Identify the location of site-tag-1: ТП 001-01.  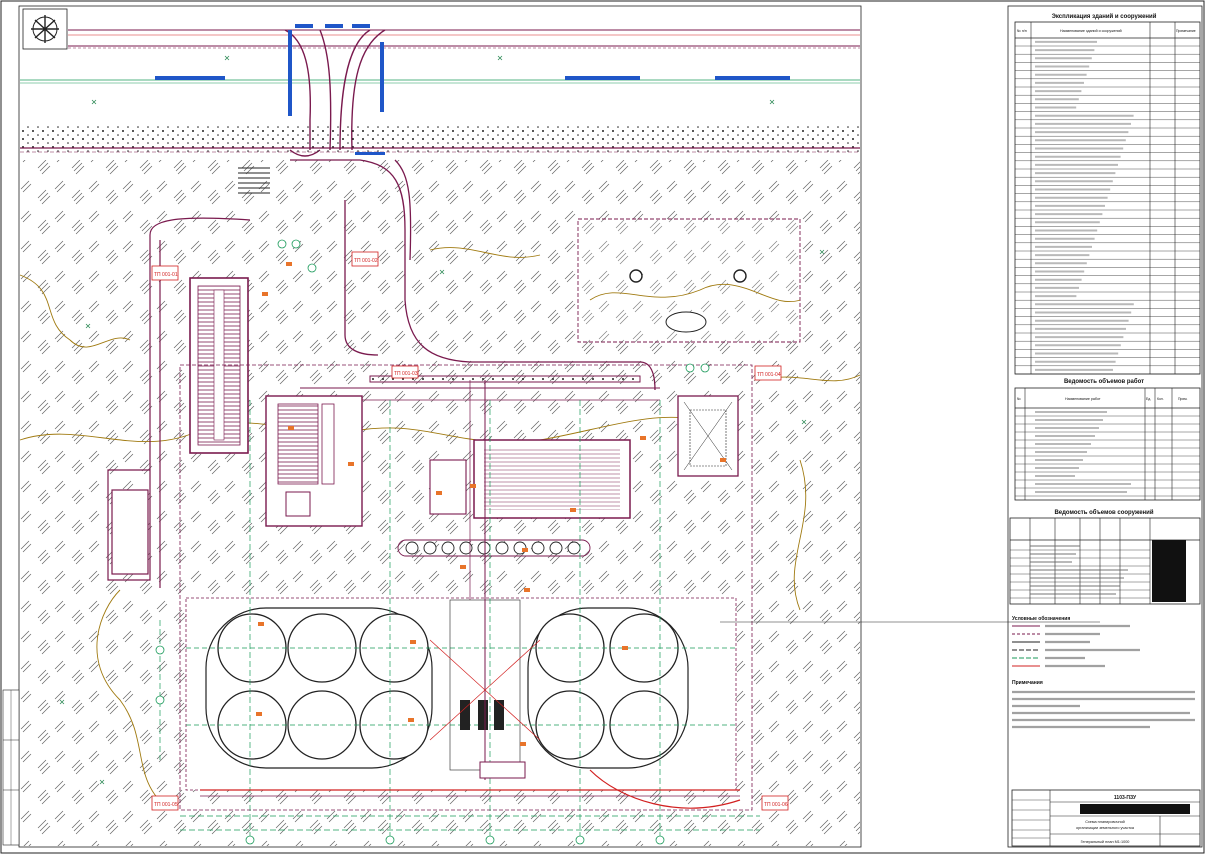
(166, 275).